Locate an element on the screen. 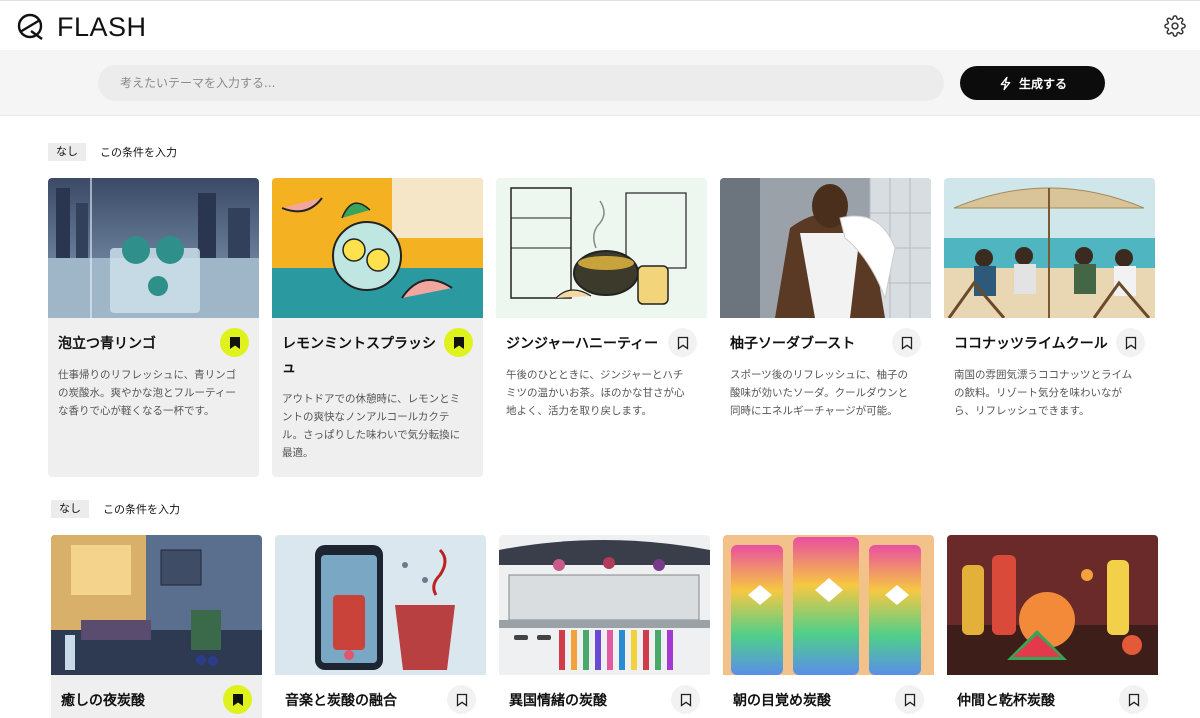  card-title: 癒しの夜炭酸 is located at coordinates (103, 701).